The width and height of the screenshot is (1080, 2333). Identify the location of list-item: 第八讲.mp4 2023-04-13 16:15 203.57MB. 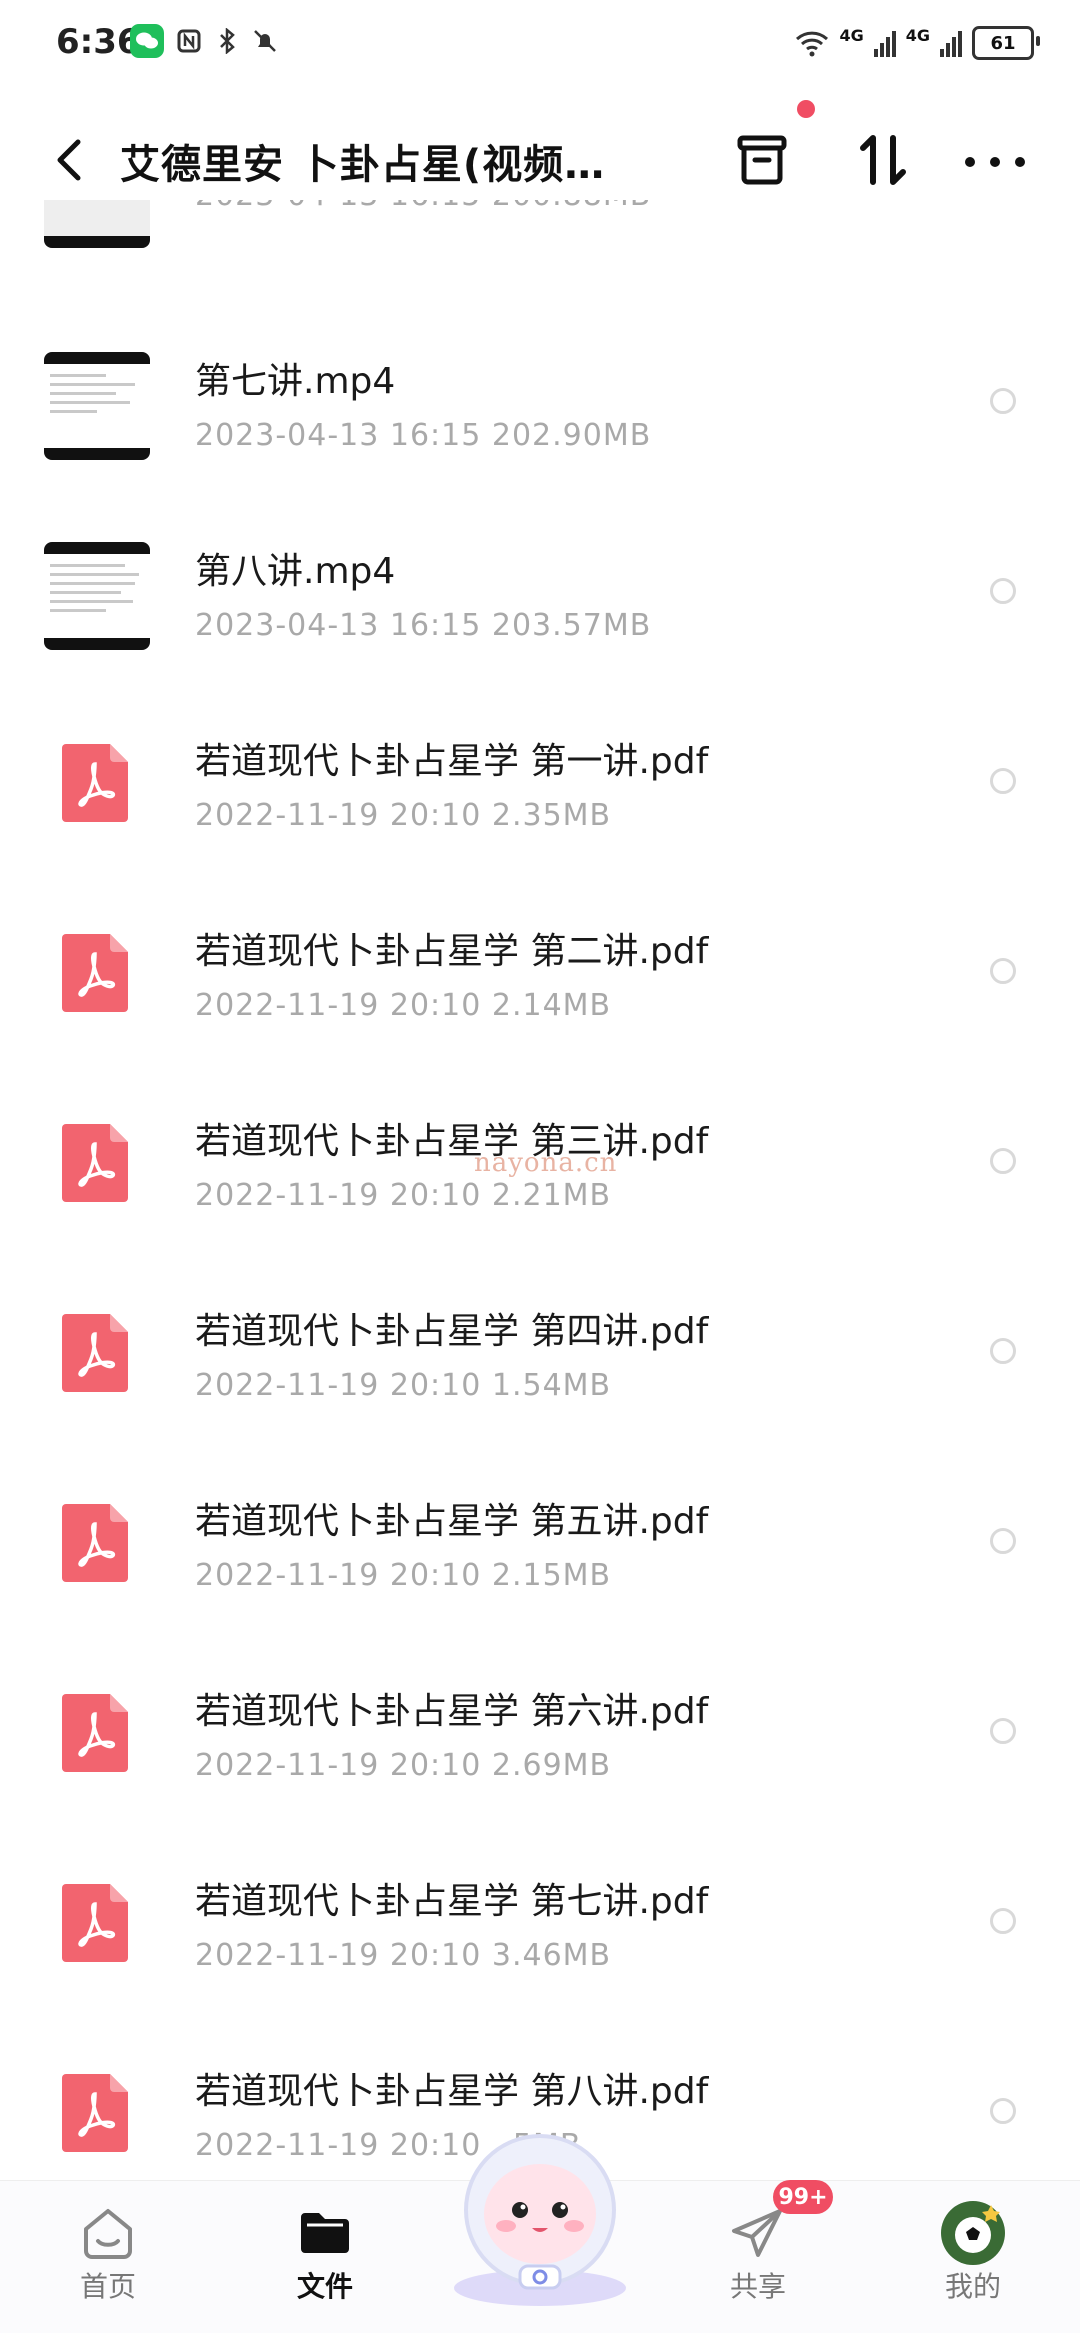
(540, 615).